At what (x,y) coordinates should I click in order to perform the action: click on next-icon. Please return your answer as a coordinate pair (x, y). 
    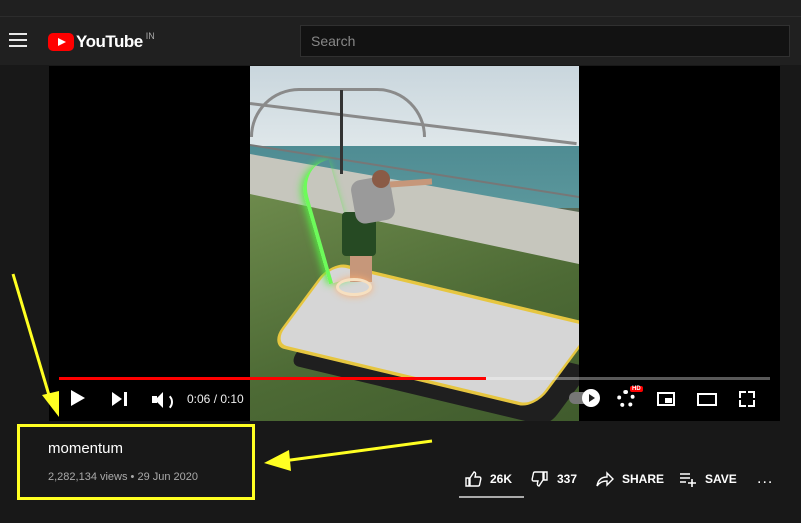
    Looking at the image, I should click on (119, 399).